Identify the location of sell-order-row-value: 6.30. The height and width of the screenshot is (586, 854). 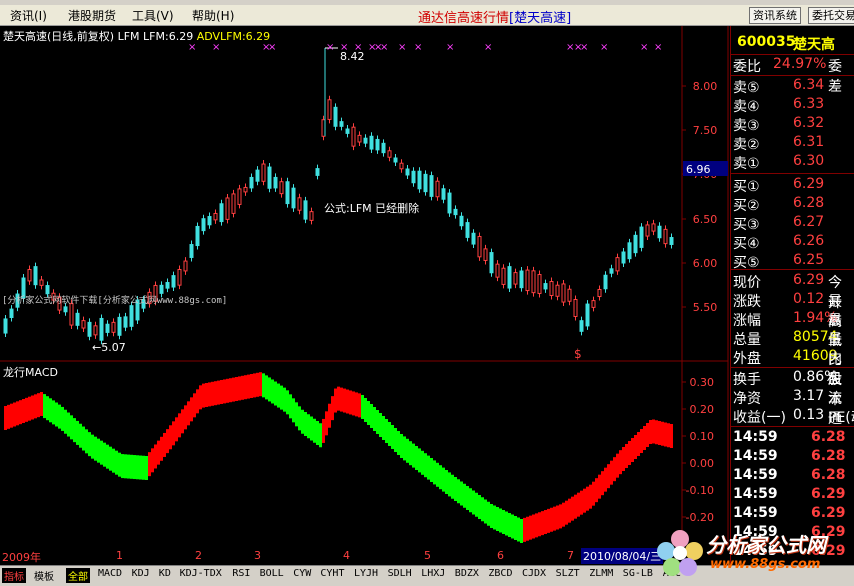
(809, 161).